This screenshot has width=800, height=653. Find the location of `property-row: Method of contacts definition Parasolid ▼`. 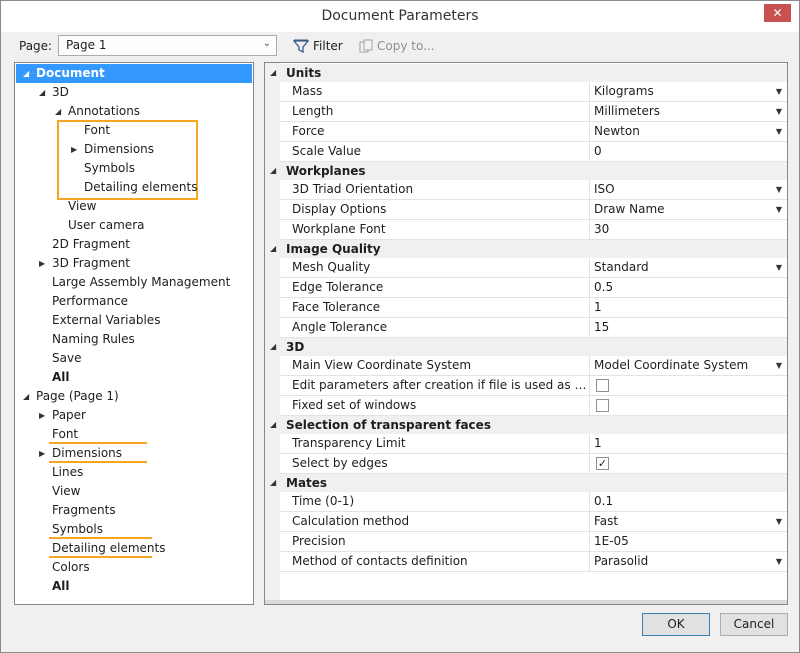

property-row: Method of contacts definition Parasolid ▼ is located at coordinates (533, 562).